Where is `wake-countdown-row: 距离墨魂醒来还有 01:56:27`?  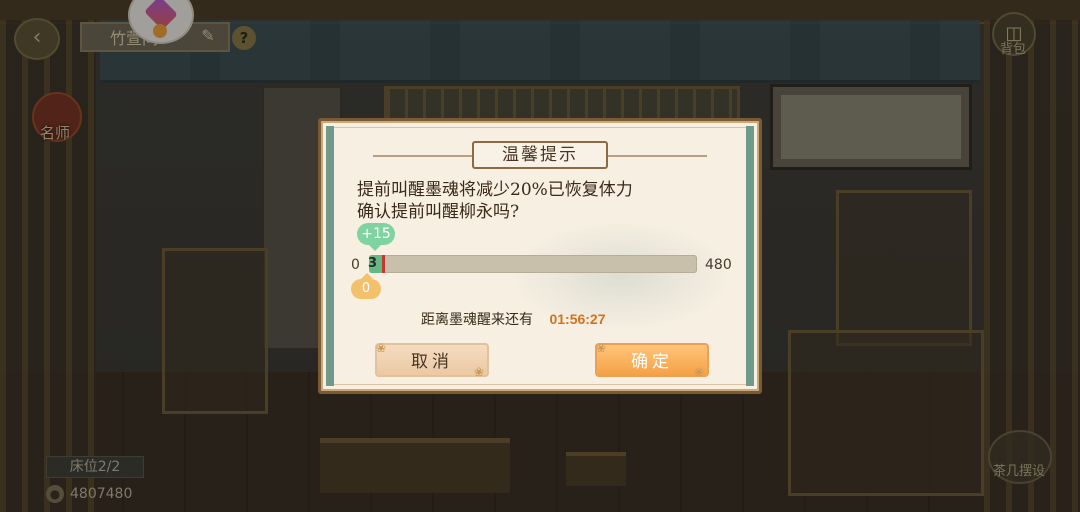 wake-countdown-row: 距离墨魂醒来还有 01:56:27 is located at coordinates (513, 319).